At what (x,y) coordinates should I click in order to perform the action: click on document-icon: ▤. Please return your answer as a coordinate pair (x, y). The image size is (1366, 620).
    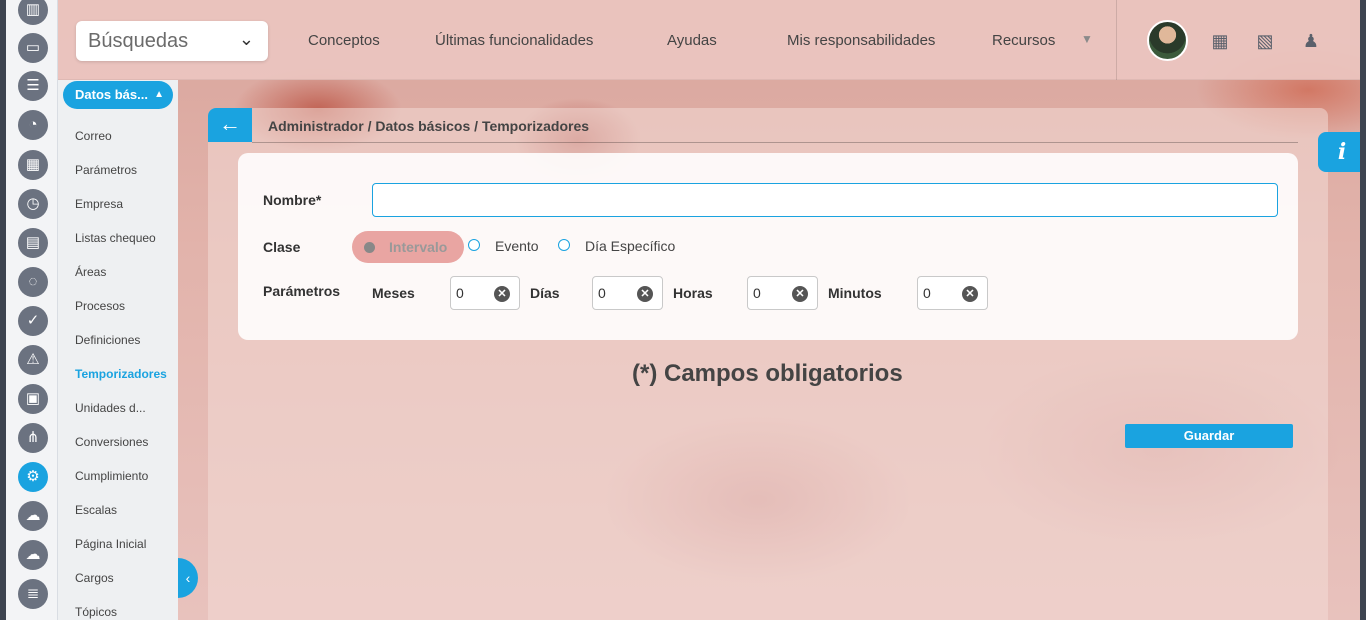
    Looking at the image, I should click on (33, 243).